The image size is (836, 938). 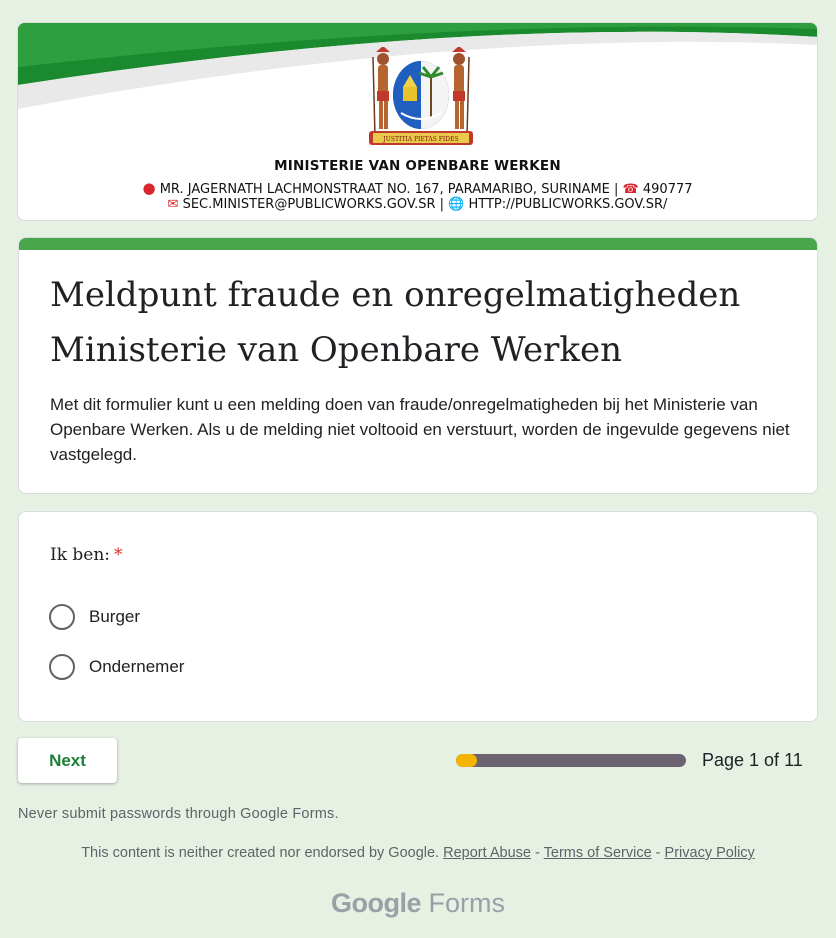 I want to click on forms-wordmark: Forms, so click(x=467, y=903).